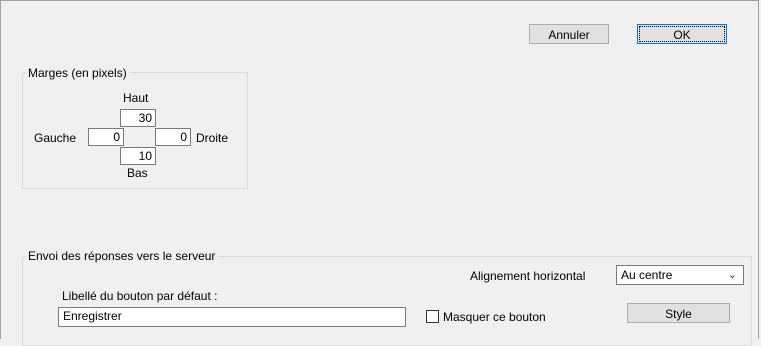 This screenshot has height=346, width=761. Describe the element at coordinates (140, 296) in the screenshot. I see `button-label-caption: Libellé du bouton par défaut :` at that location.